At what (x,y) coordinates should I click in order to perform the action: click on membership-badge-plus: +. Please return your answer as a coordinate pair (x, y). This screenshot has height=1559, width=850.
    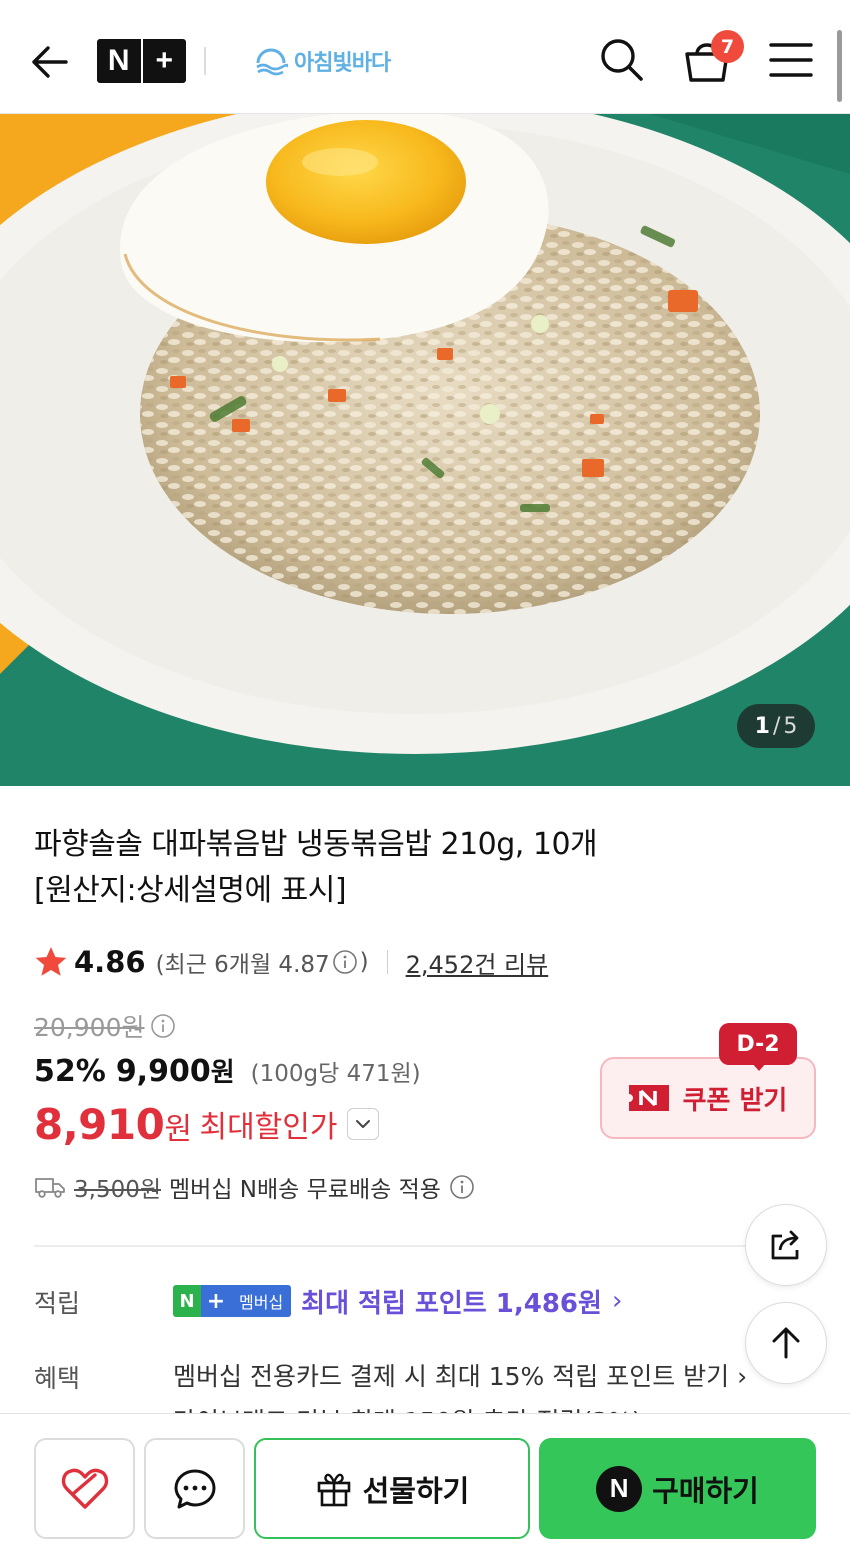
    Looking at the image, I should click on (216, 1301).